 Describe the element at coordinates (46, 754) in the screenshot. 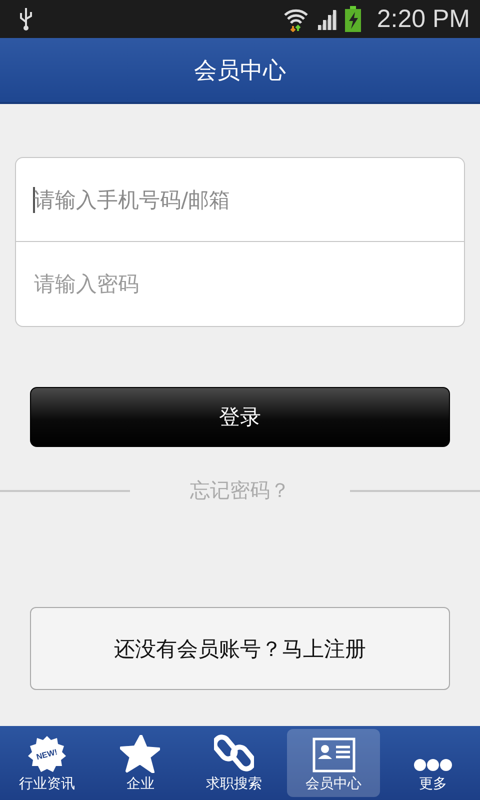

I see `badge-text: NEW!` at that location.